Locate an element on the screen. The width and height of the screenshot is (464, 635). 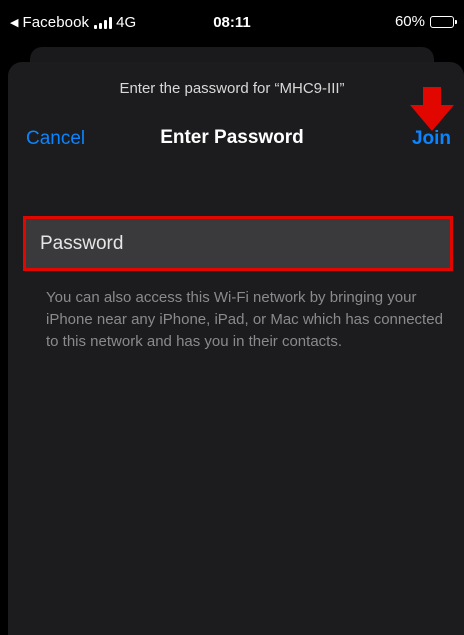
battery-percent: 60% is located at coordinates (409, 21).